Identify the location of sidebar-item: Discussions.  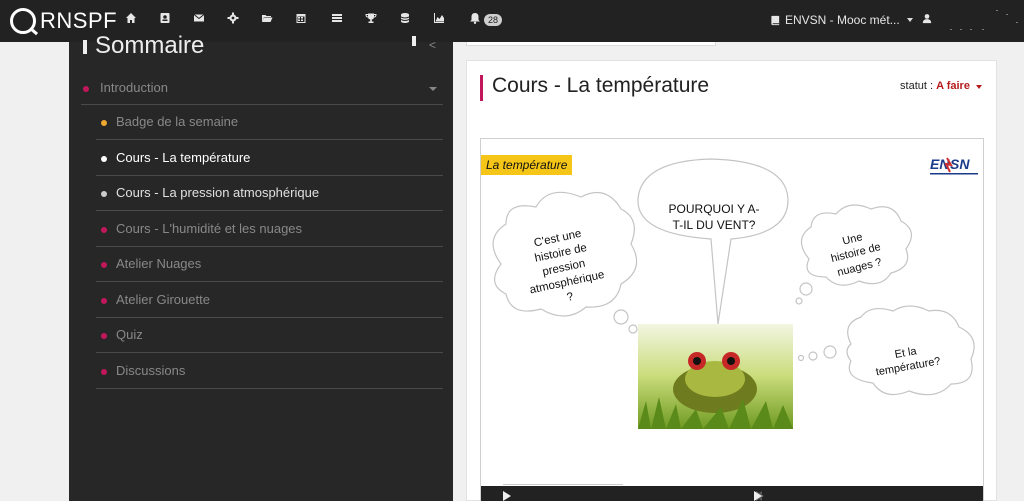
(269, 371).